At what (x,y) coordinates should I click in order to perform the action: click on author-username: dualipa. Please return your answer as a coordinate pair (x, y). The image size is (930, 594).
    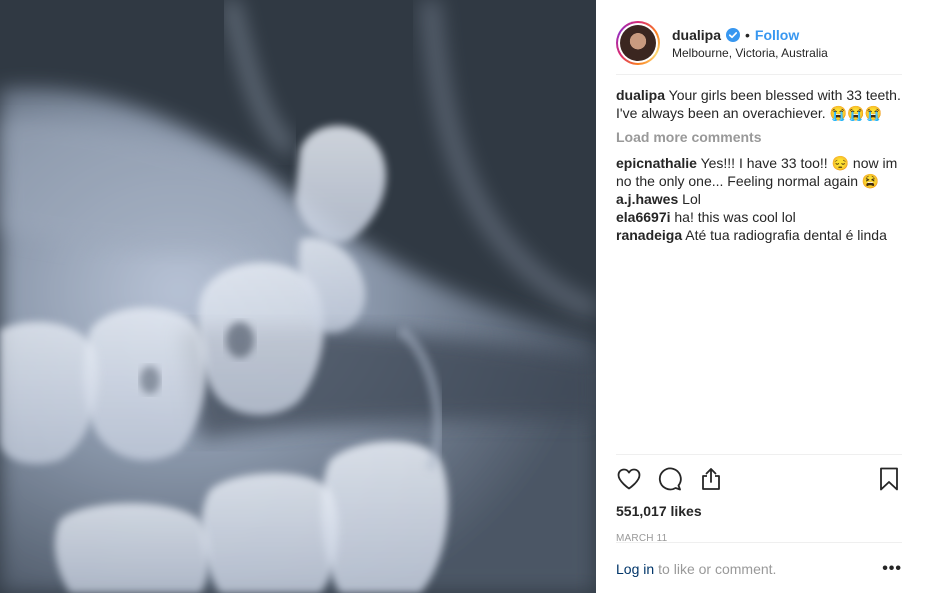
    Looking at the image, I should click on (696, 35).